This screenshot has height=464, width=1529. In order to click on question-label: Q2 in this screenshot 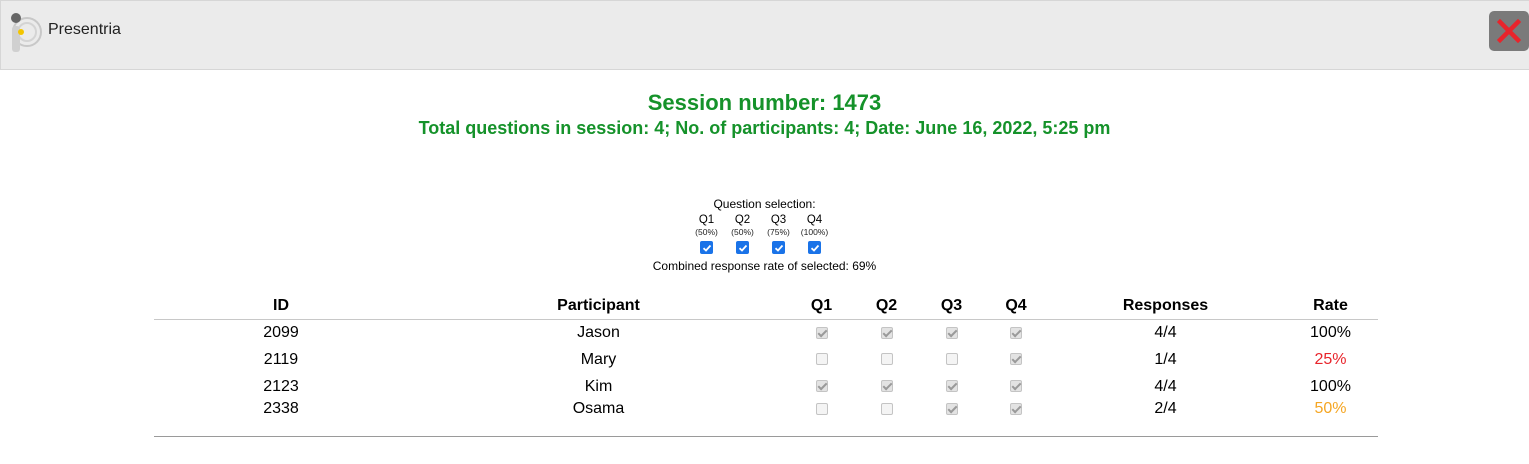, I will do `click(742, 220)`.